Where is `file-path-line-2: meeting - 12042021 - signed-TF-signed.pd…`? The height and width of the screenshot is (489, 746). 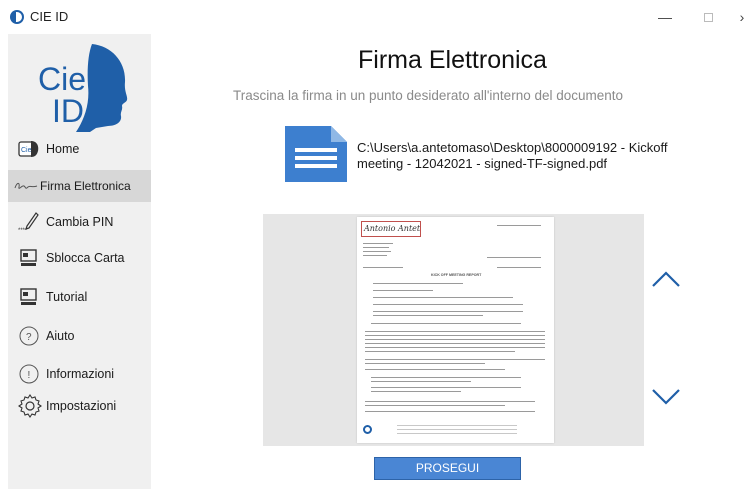
file-path-line-2: meeting - 12042021 - signed-TF-signed.pd… is located at coordinates (482, 163).